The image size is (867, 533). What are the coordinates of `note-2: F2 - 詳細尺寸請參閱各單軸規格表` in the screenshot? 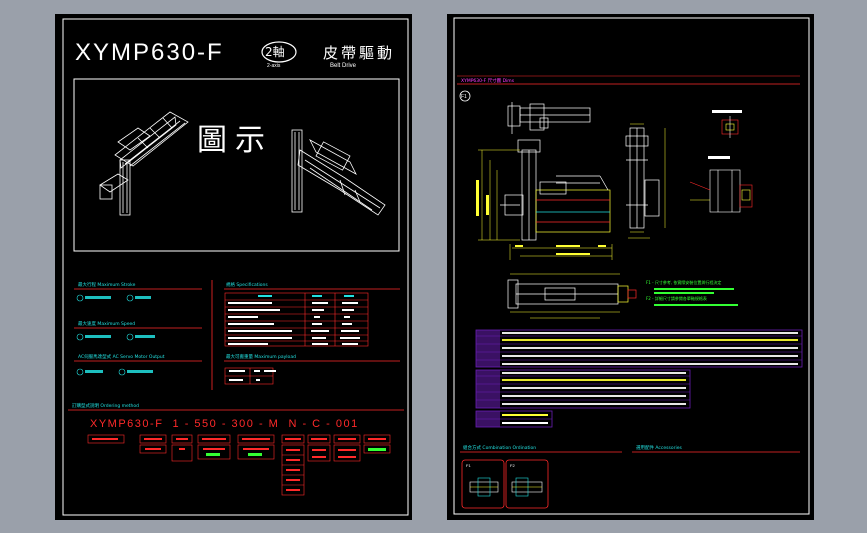 It's located at (676, 298).